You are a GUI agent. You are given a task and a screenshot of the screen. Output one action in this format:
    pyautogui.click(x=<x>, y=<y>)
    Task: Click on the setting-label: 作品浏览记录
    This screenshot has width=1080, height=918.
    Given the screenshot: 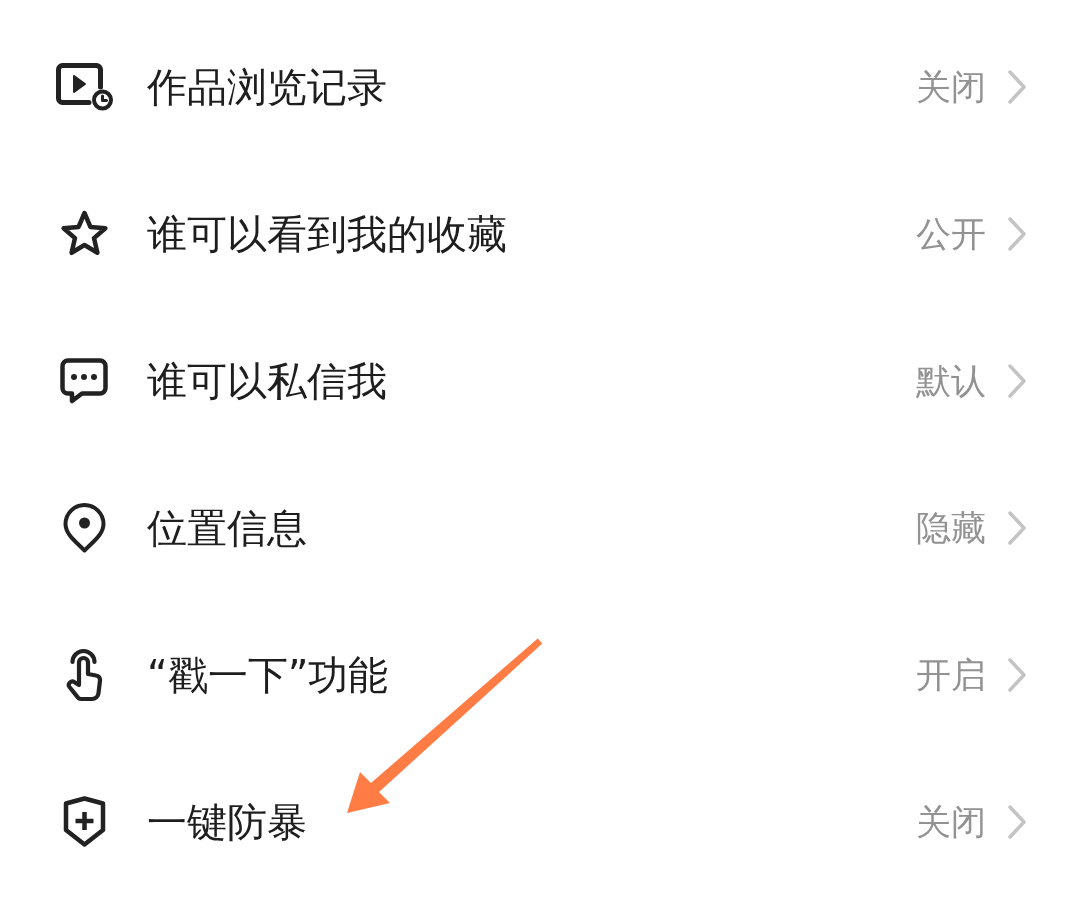 What is the action you would take?
    pyautogui.click(x=531, y=86)
    